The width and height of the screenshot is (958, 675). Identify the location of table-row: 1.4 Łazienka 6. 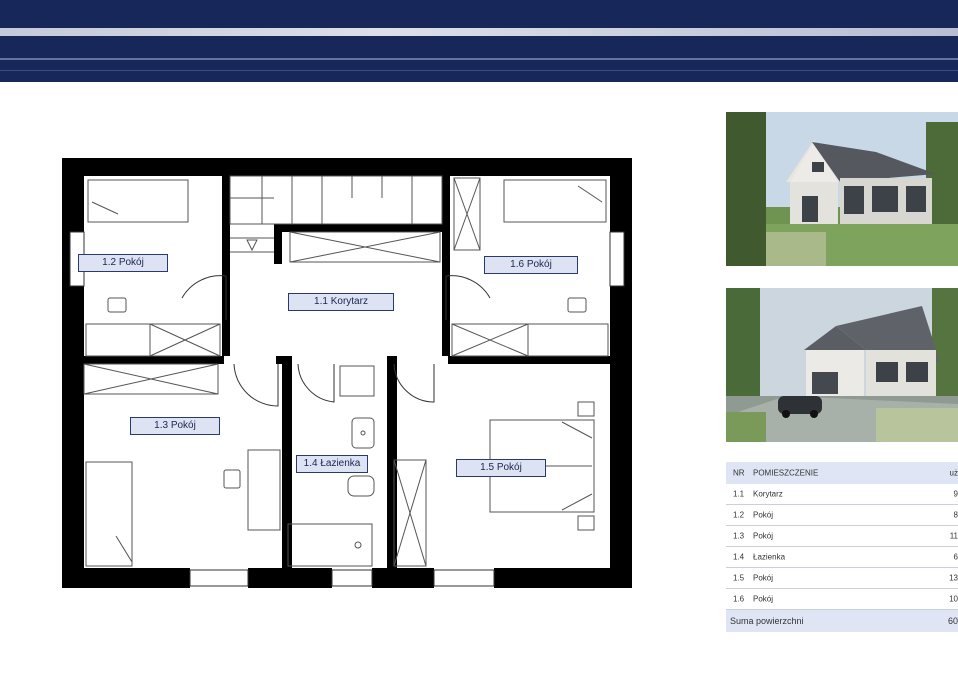
(842, 557).